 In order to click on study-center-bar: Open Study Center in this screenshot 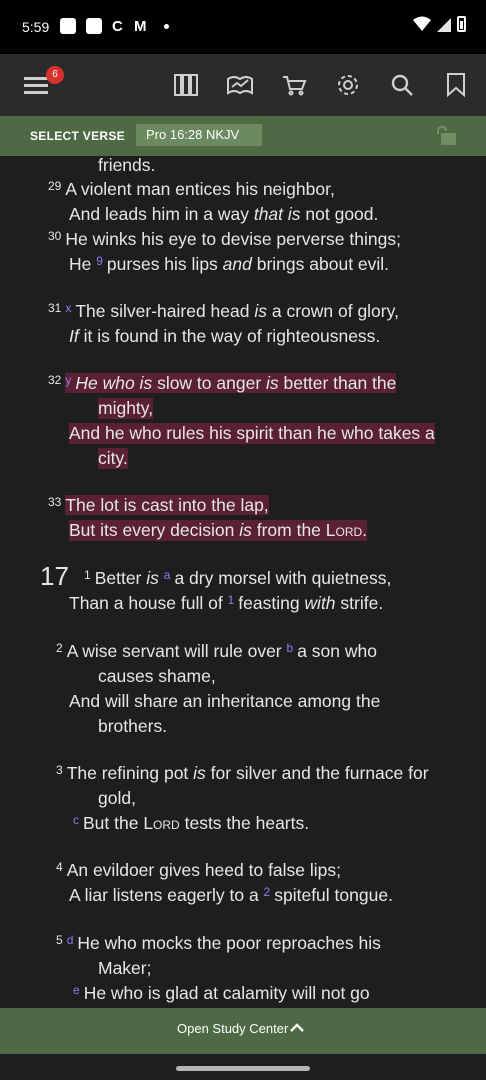, I will do `click(243, 1031)`.